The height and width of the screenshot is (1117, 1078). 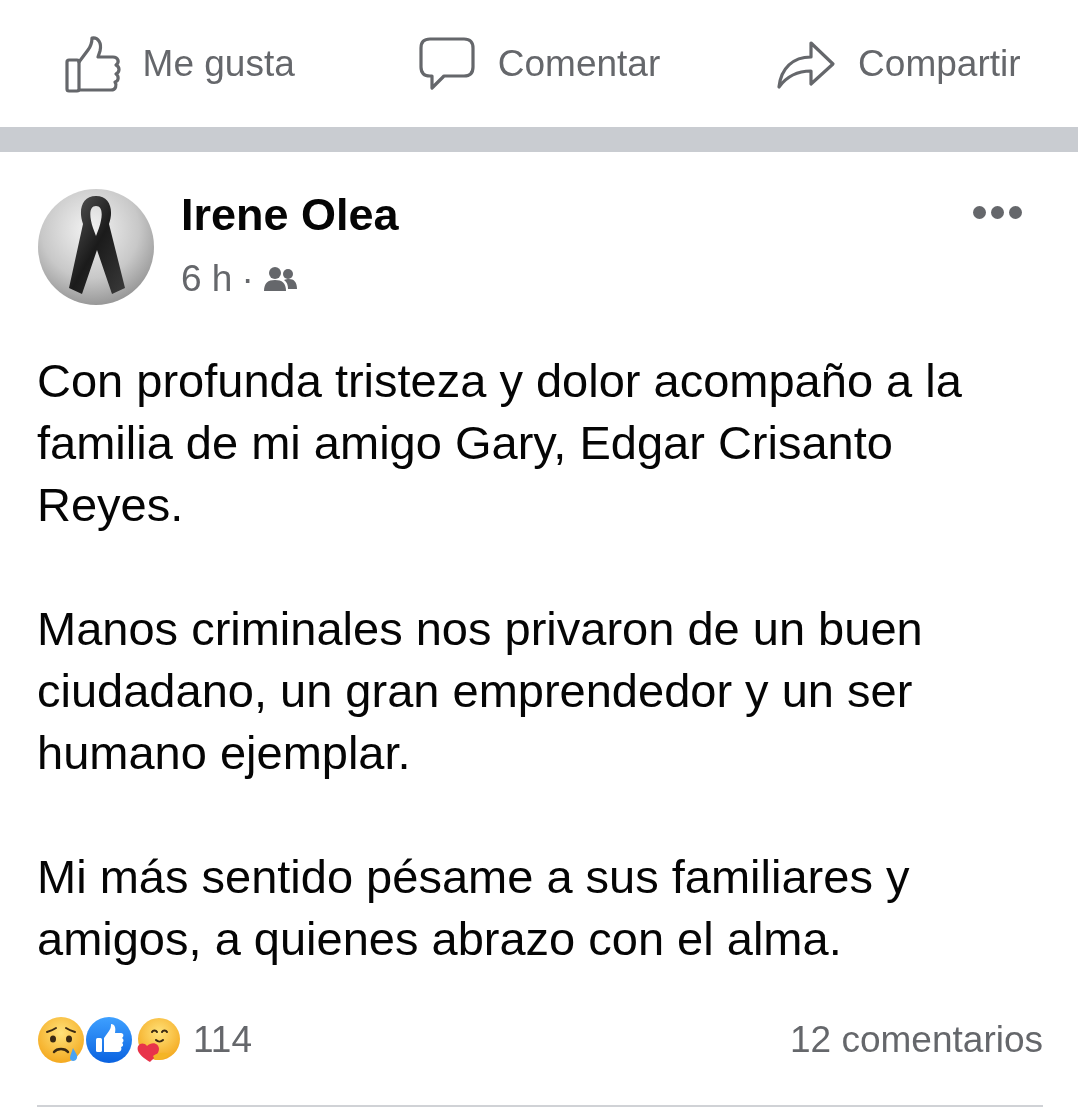 I want to click on thumbs-up-icon, so click(x=92, y=63).